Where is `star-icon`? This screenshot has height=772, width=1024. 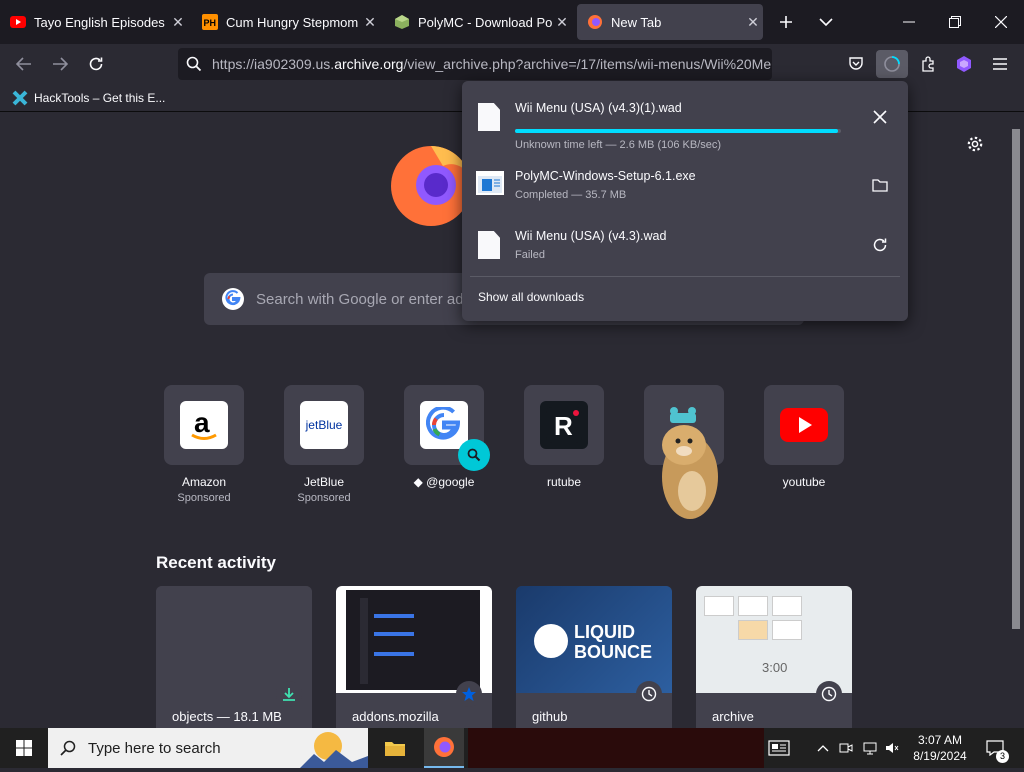
star-icon is located at coordinates (469, 694).